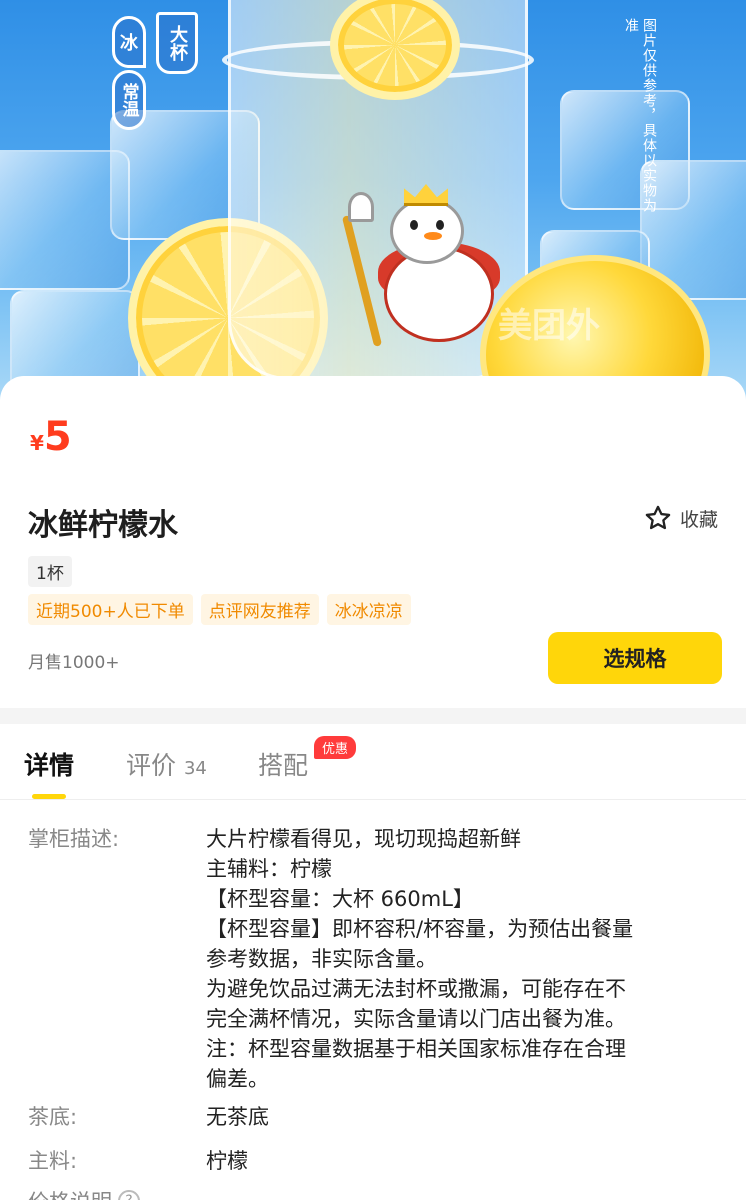 This screenshot has height=1200, width=746. I want to click on description-line: 注：杯型容量数据基于相关国家标准存在合理, so click(416, 1049).